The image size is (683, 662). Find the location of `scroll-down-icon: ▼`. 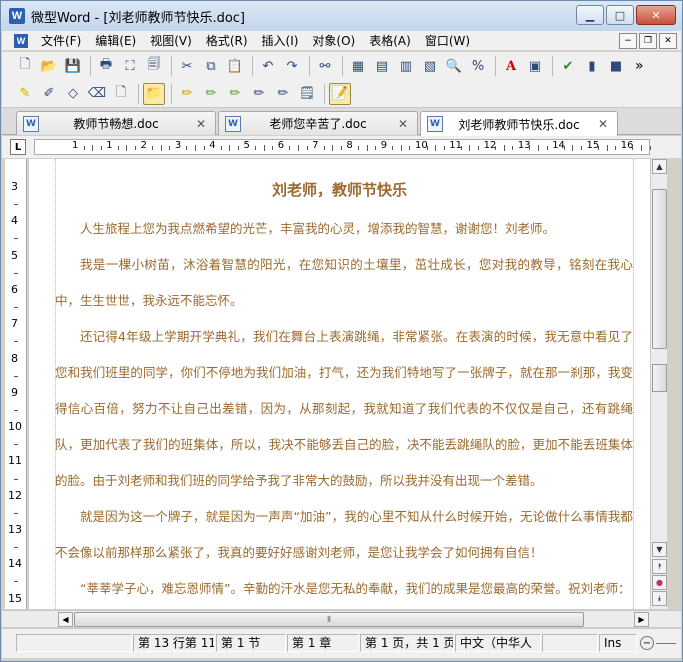

scroll-down-icon: ▼ is located at coordinates (659, 549).